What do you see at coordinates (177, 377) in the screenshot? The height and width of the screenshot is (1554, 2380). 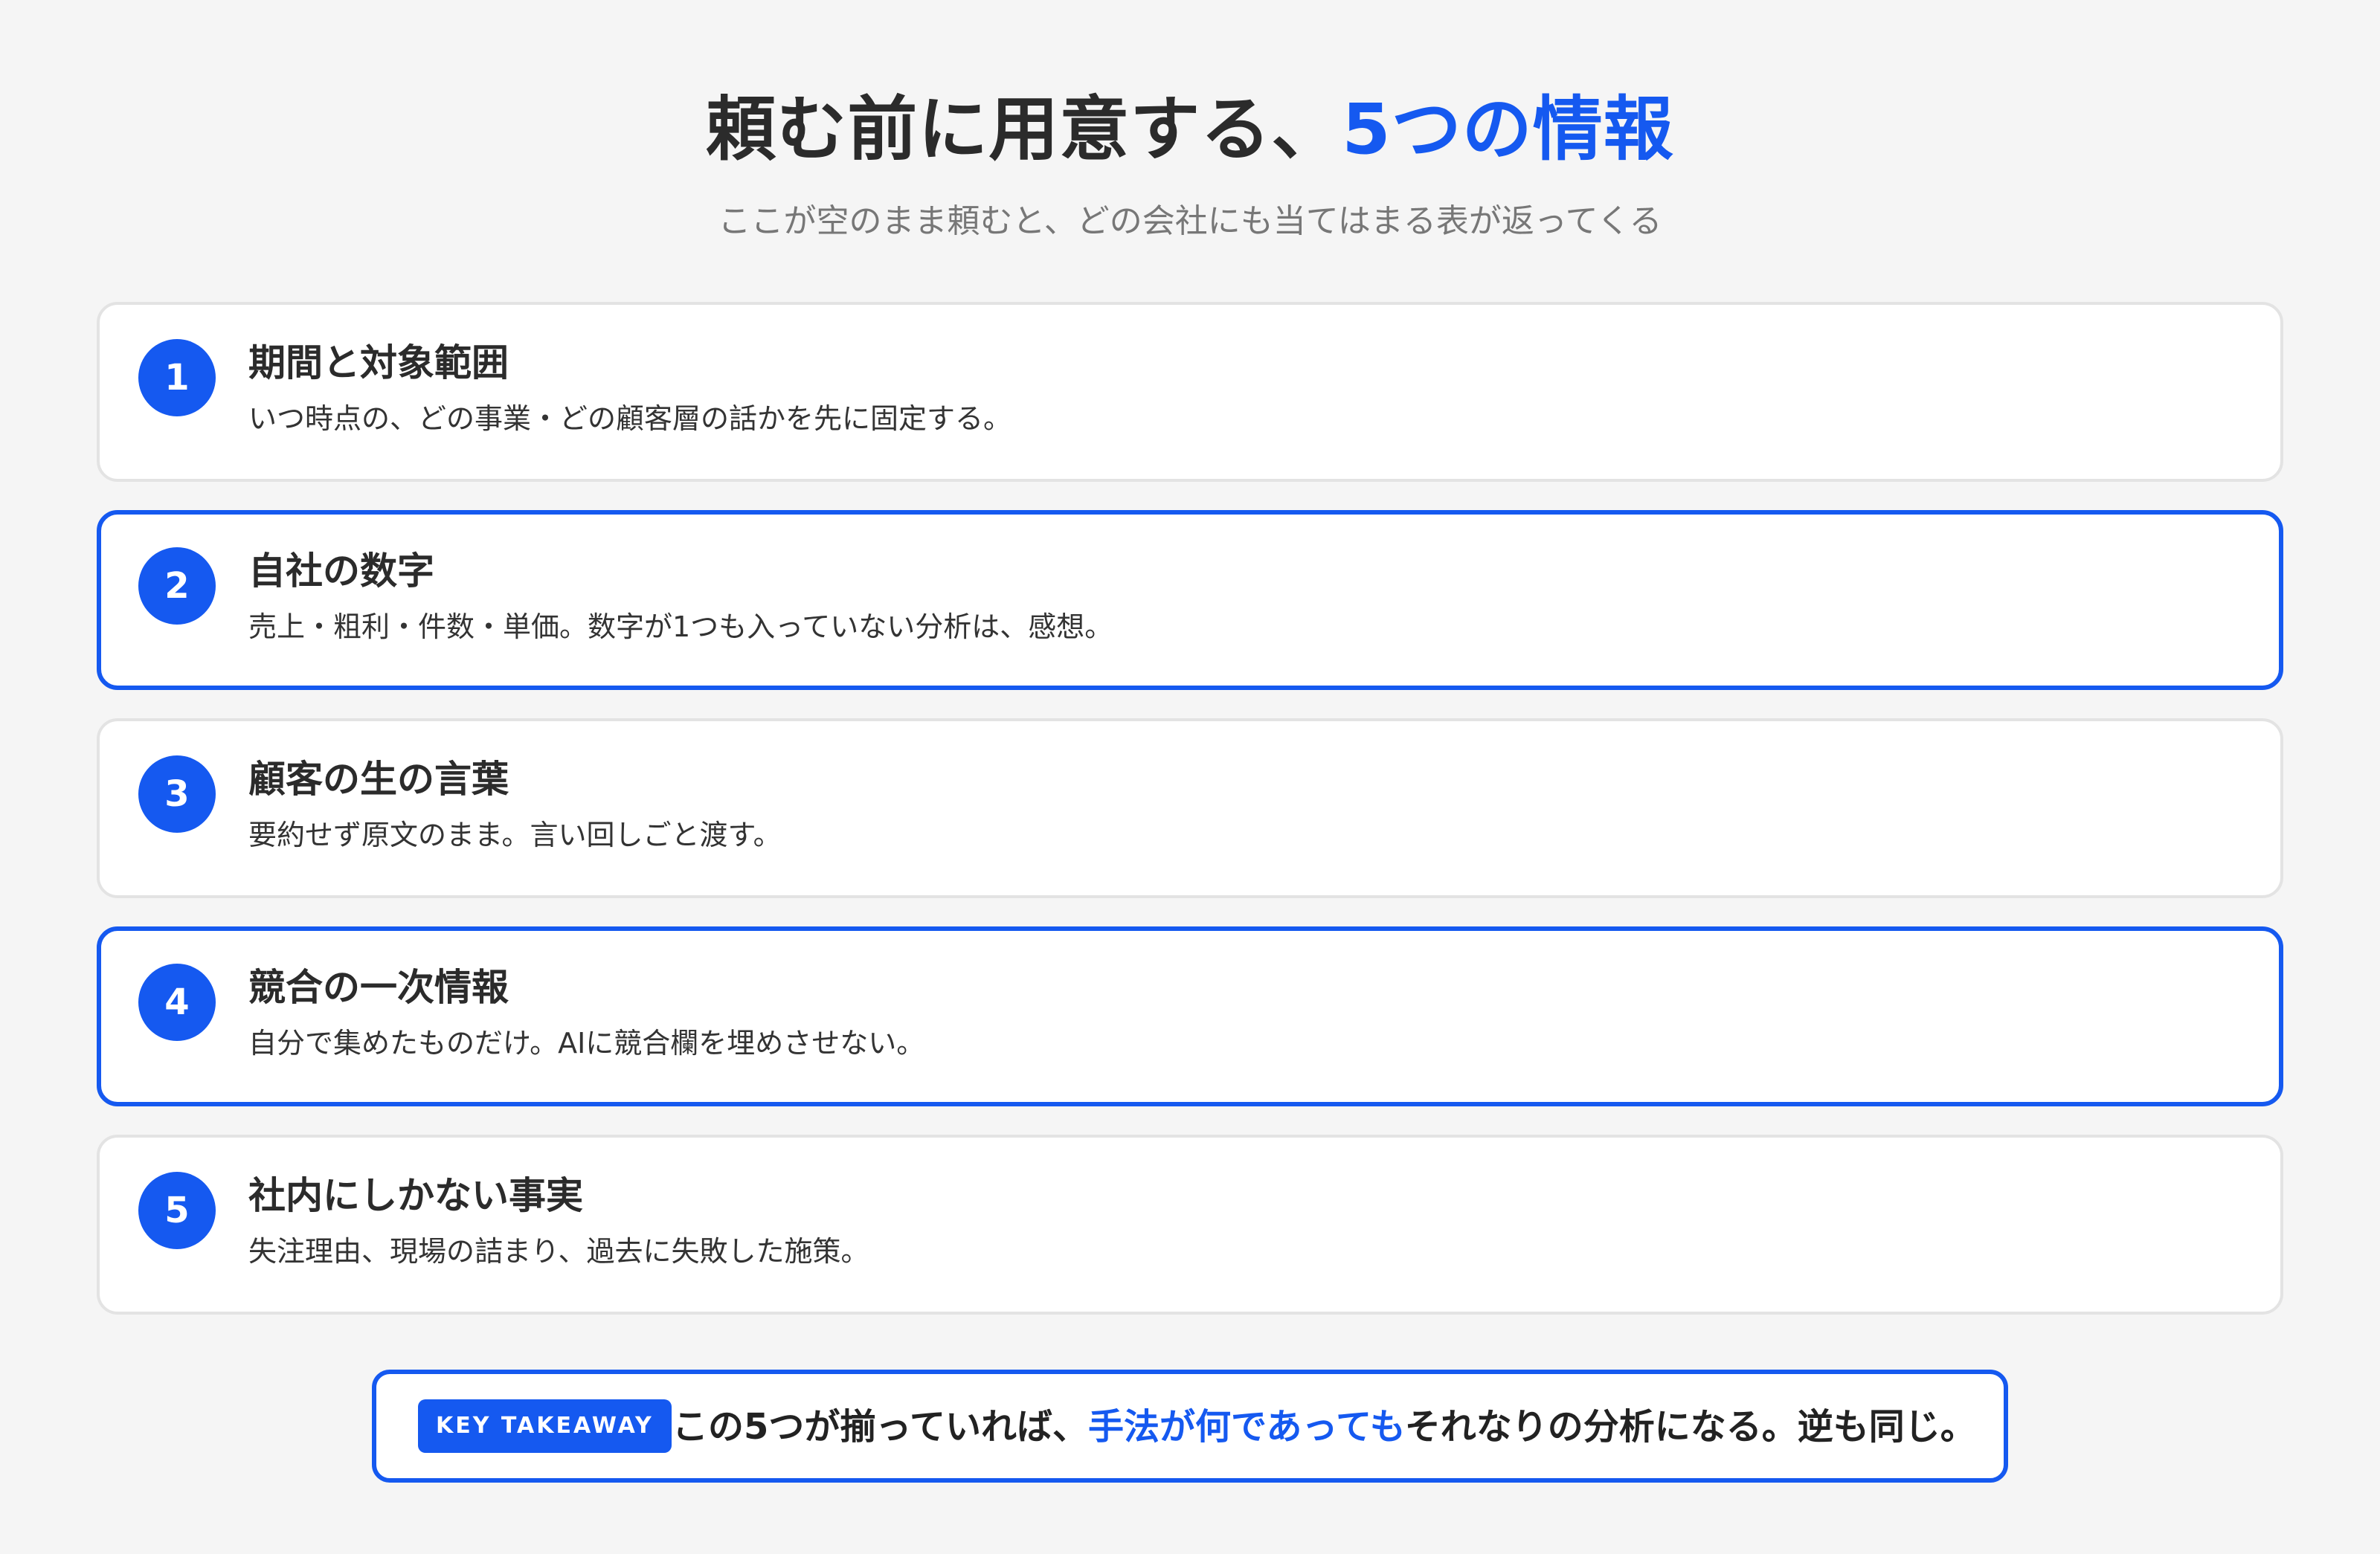 I see `number-badge: 1` at bounding box center [177, 377].